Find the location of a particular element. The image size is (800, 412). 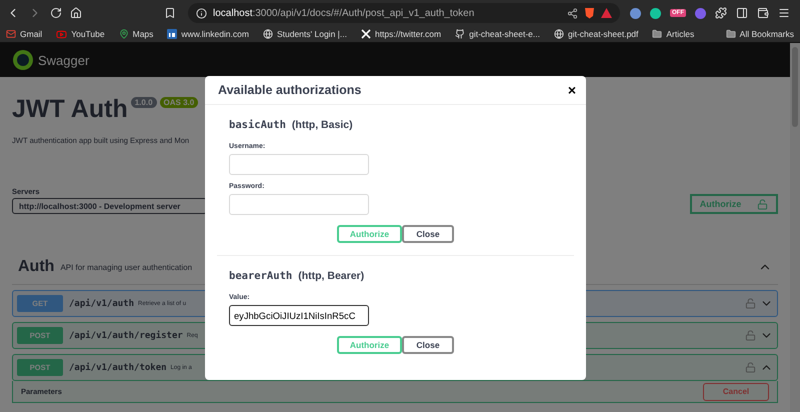

operation-path: /api/v1/auth/token is located at coordinates (118, 367).